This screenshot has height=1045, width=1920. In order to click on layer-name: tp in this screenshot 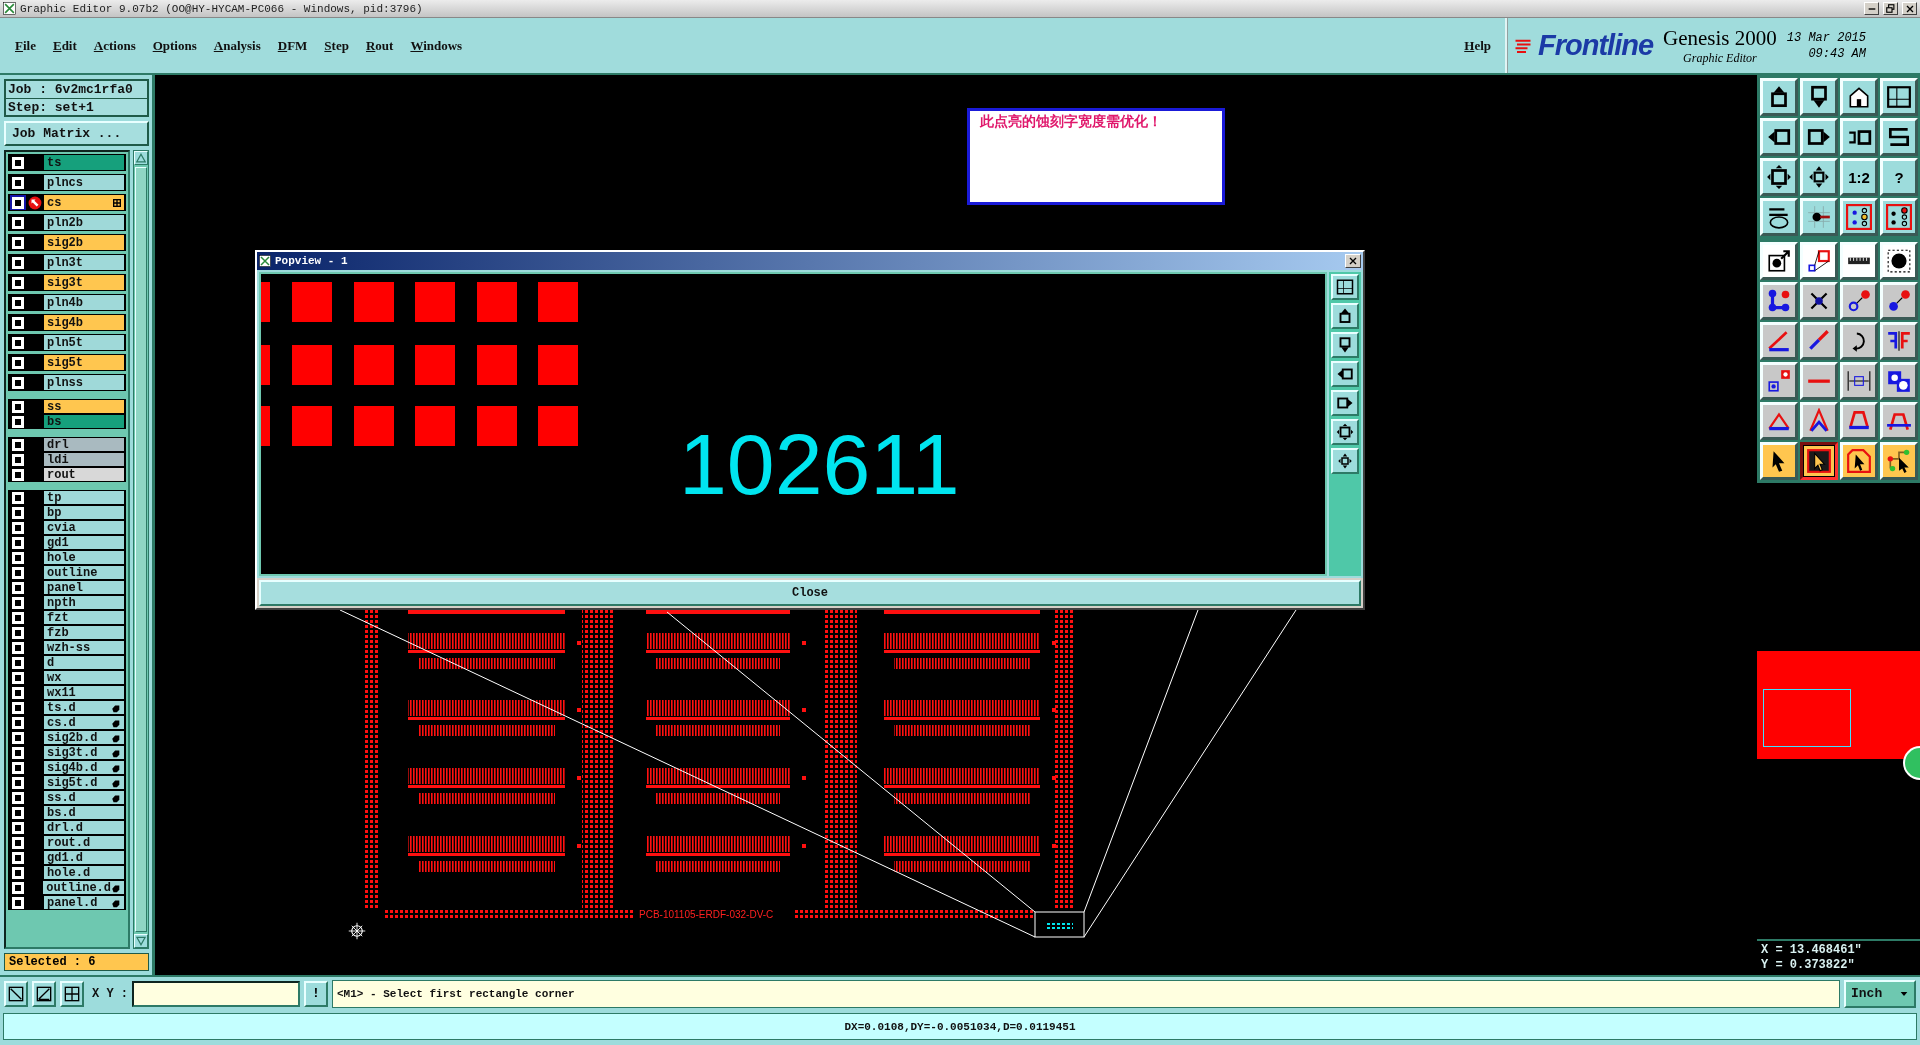, I will do `click(84, 497)`.